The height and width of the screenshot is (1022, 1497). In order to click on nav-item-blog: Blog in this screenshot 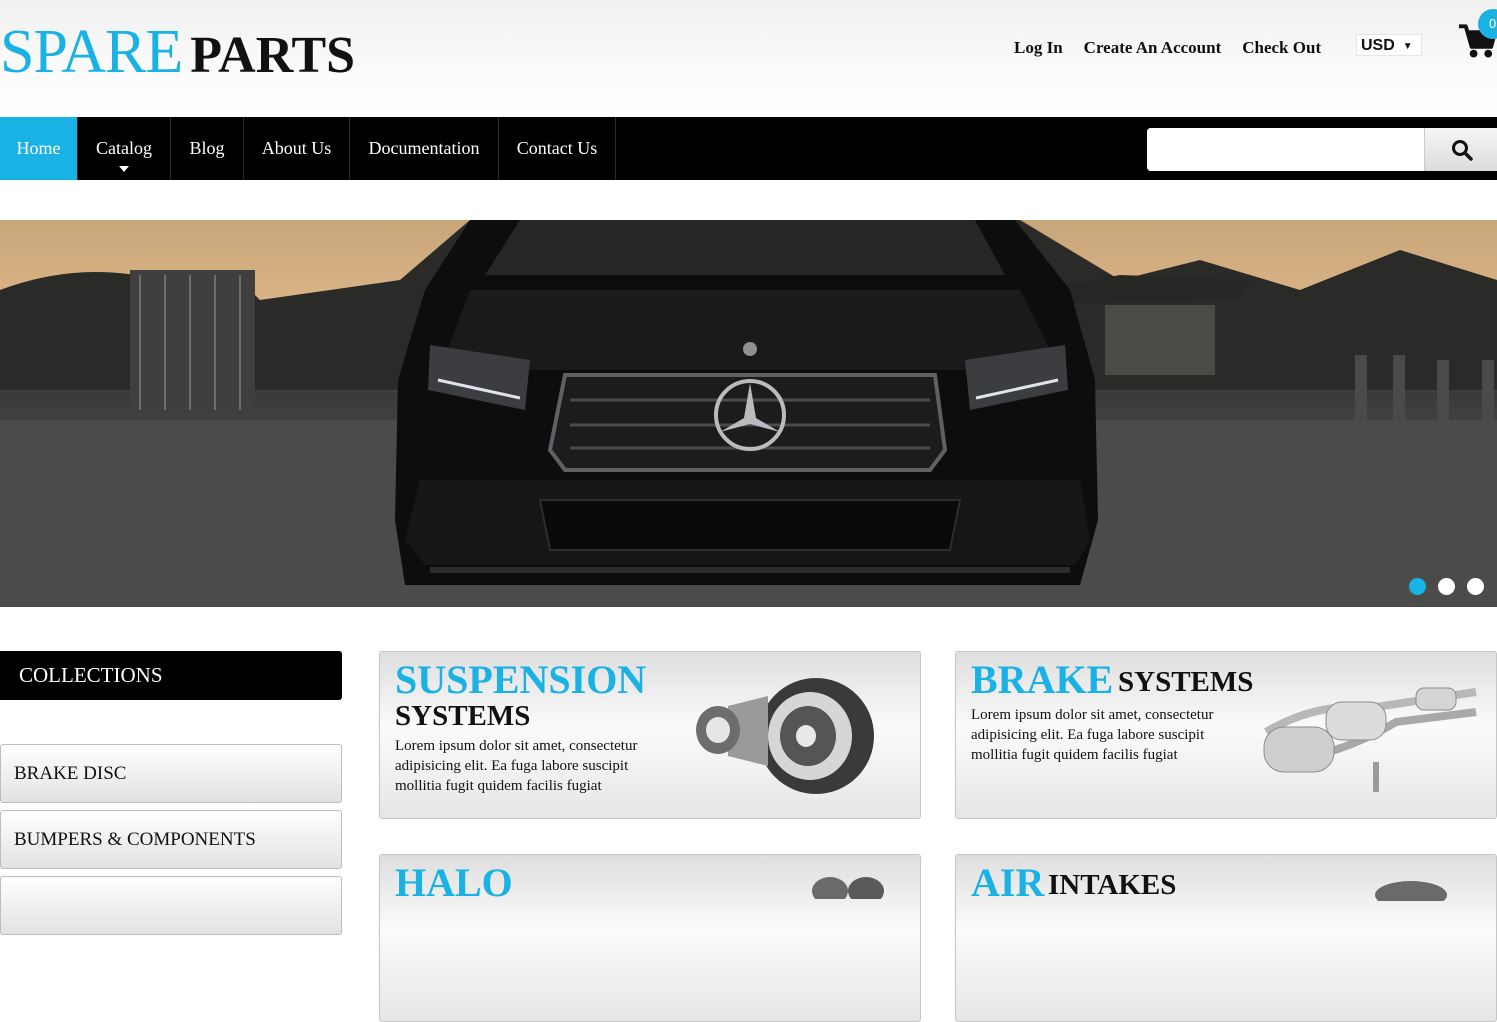, I will do `click(207, 148)`.